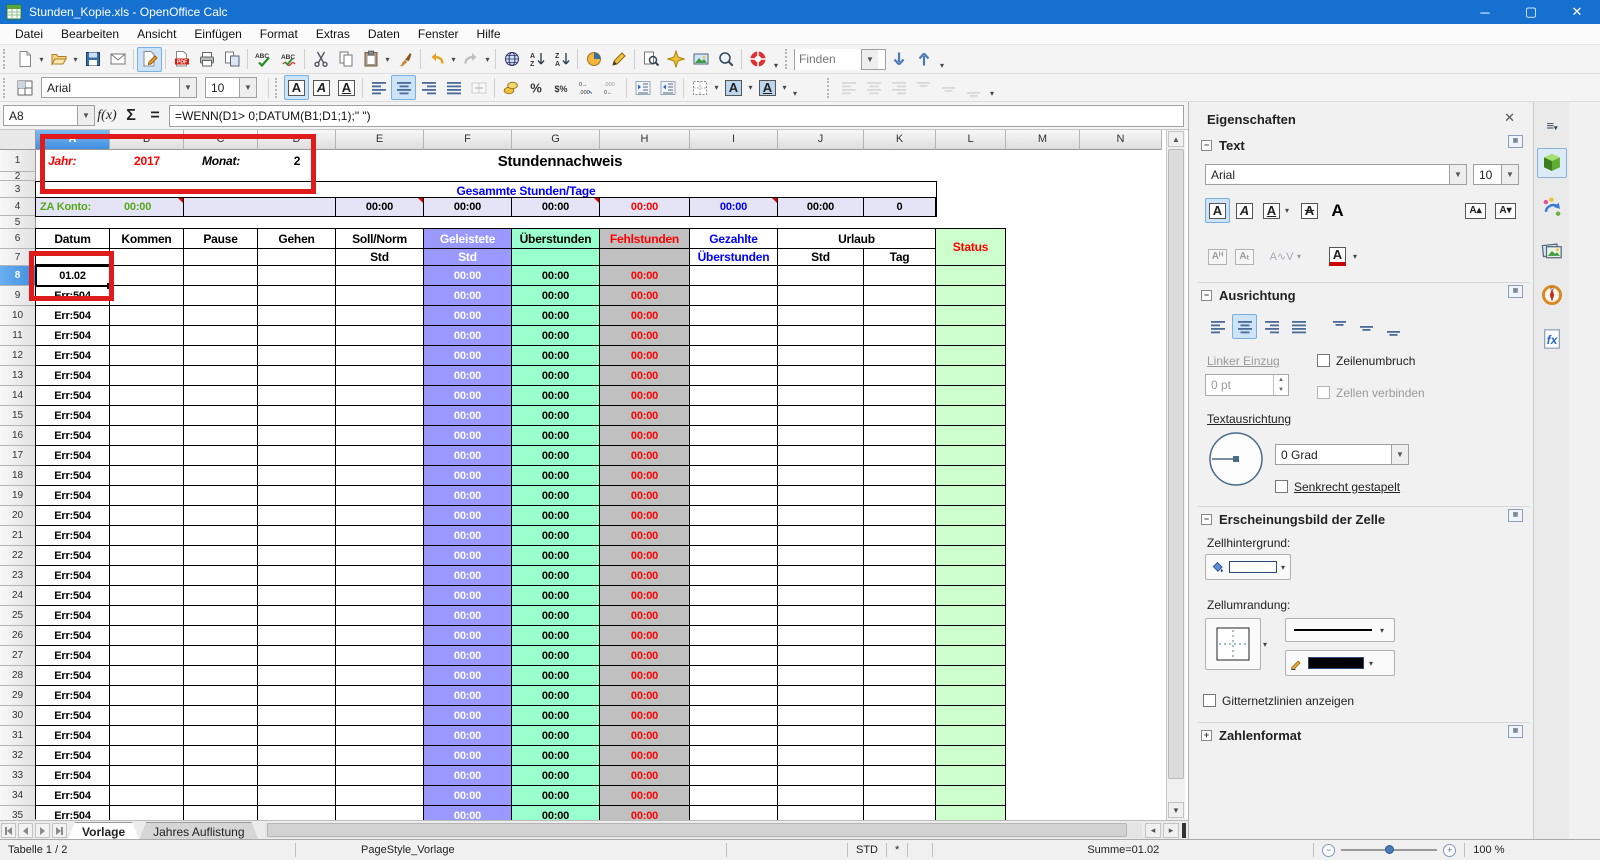 This screenshot has height=860, width=1600. What do you see at coordinates (900, 496) in the screenshot?
I see `cell-k19` at bounding box center [900, 496].